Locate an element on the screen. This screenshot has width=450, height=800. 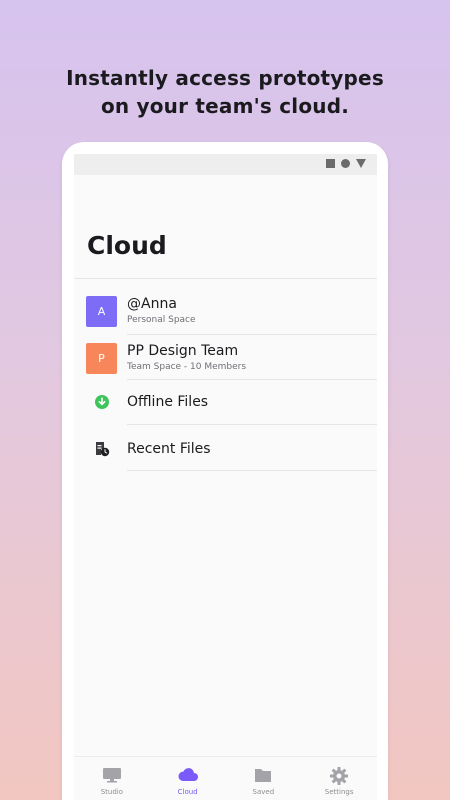
status-icons is located at coordinates (346, 163).